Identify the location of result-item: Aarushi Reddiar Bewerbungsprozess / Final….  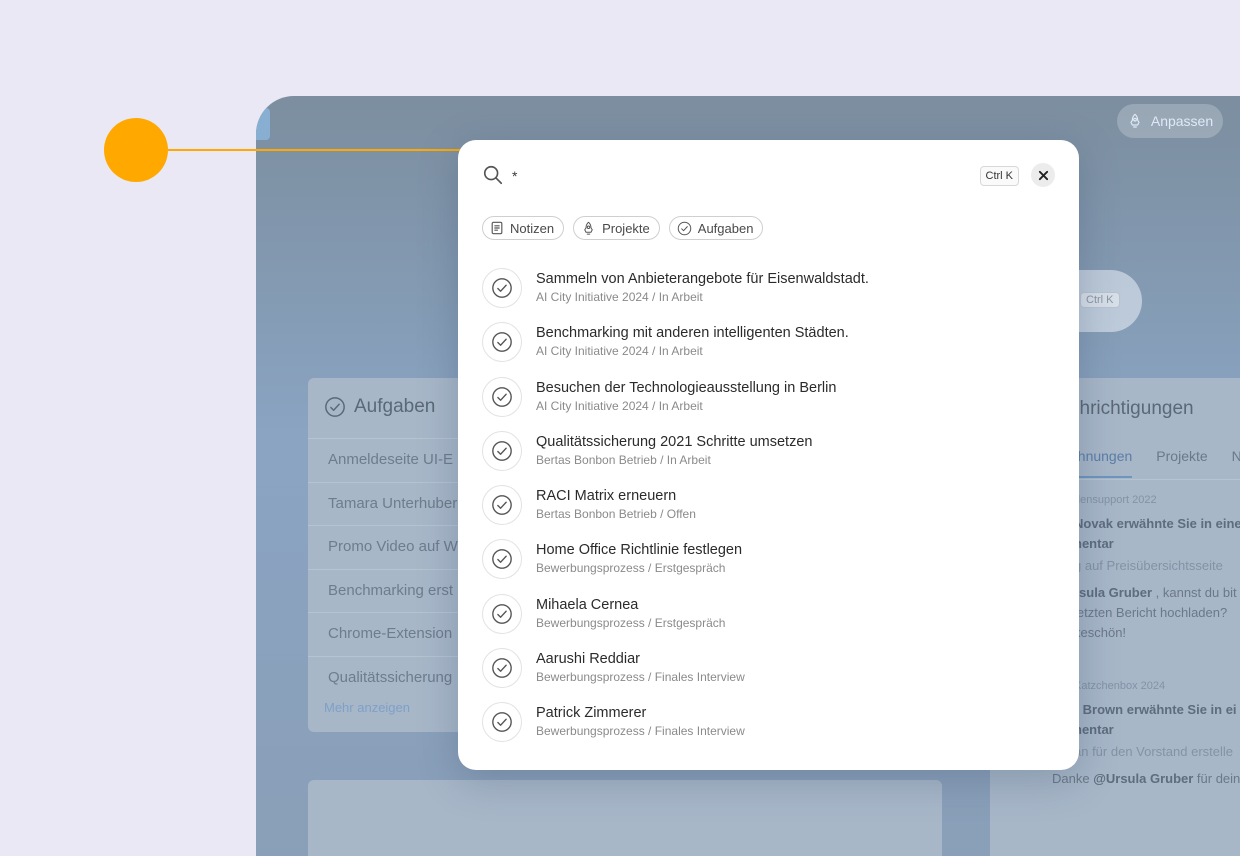
(768, 673).